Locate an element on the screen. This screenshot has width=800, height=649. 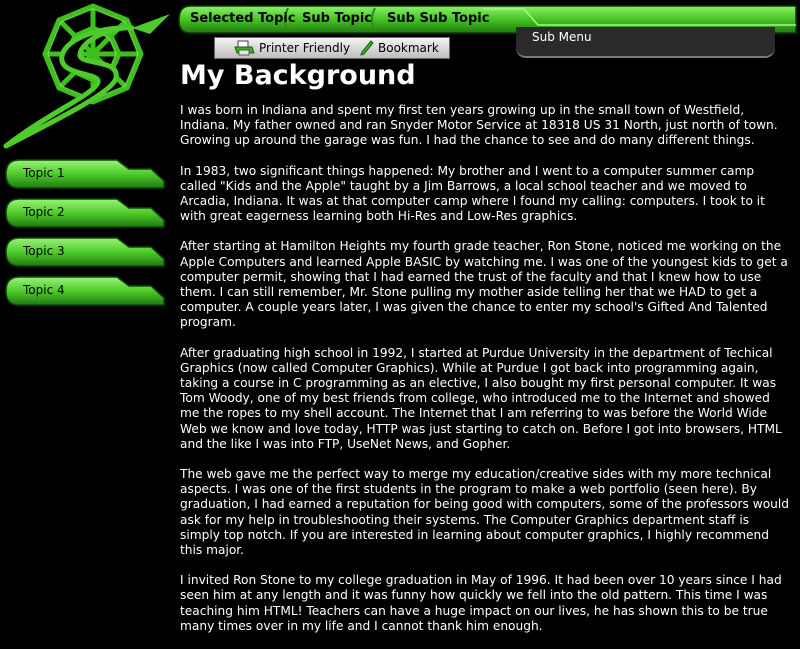
sidebar-item-label: Topic 4 is located at coordinates (44, 290).